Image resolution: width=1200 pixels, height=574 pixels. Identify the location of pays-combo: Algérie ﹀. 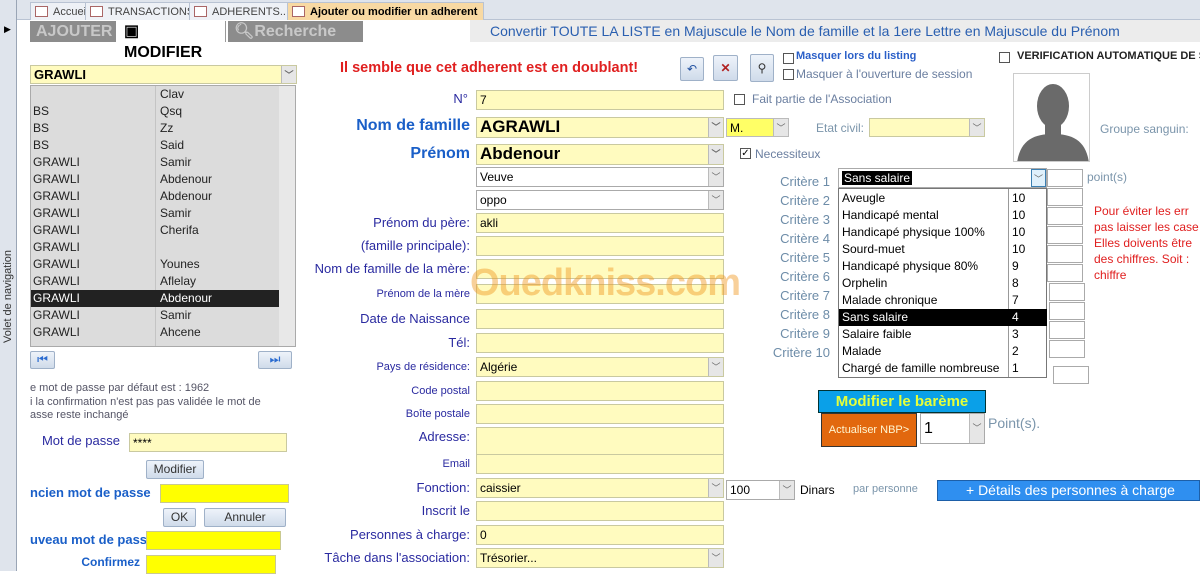
(600, 367).